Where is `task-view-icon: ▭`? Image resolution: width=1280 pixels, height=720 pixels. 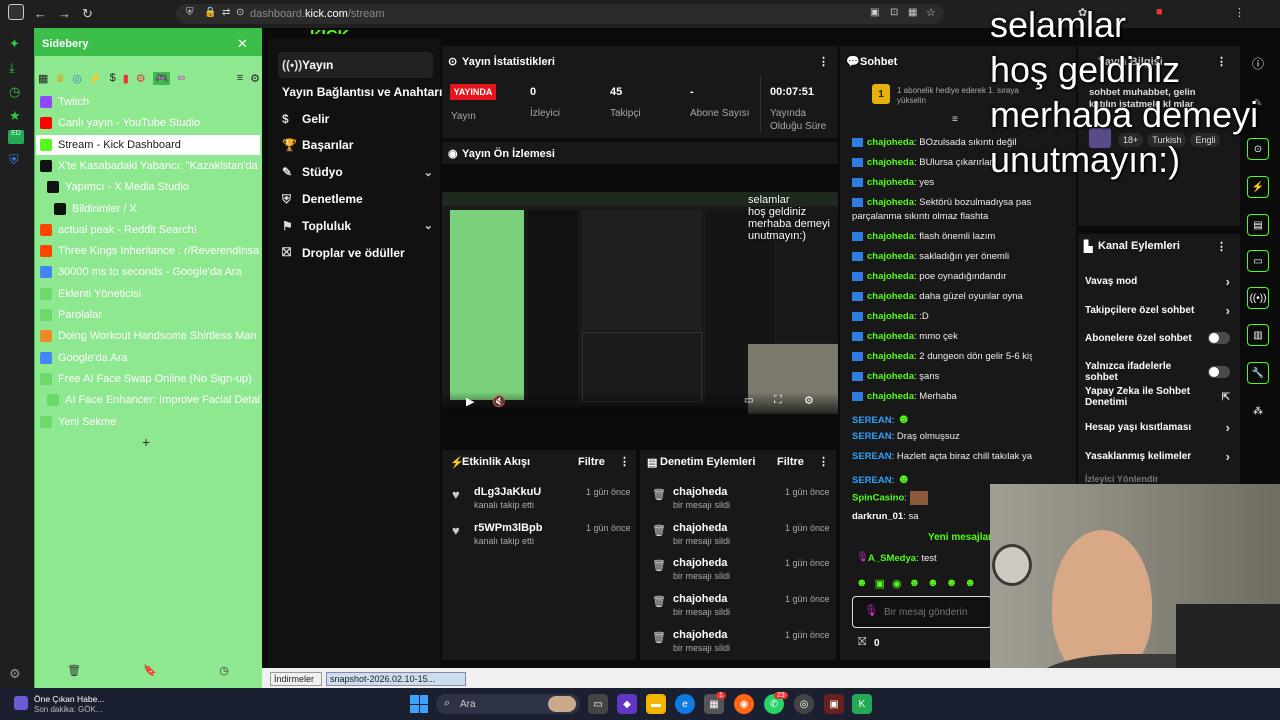 task-view-icon: ▭ is located at coordinates (598, 704).